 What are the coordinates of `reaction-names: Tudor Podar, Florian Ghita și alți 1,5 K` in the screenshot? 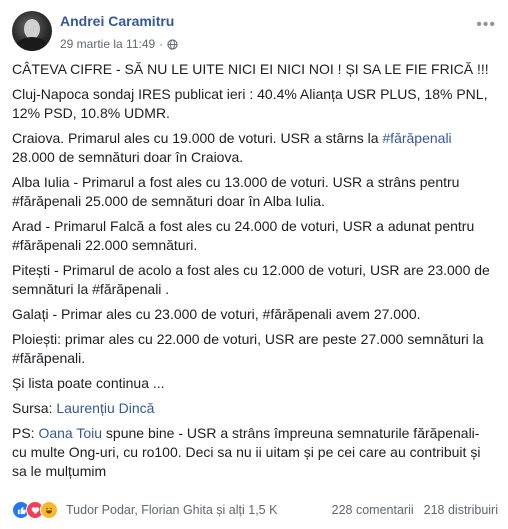 It's located at (171, 510).